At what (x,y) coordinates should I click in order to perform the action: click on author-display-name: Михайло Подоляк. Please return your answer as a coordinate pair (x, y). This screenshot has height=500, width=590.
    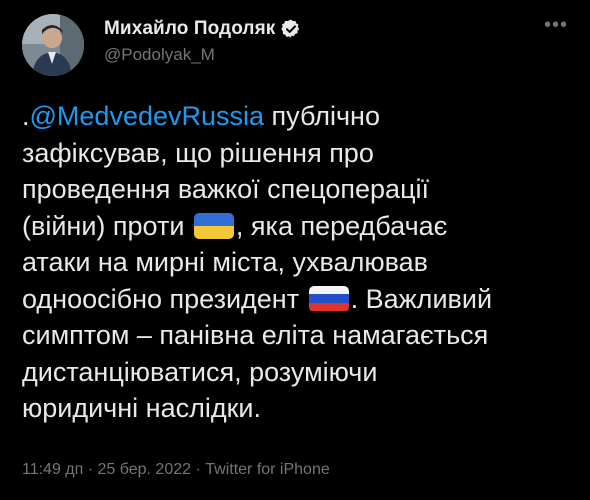
    Looking at the image, I should click on (189, 29).